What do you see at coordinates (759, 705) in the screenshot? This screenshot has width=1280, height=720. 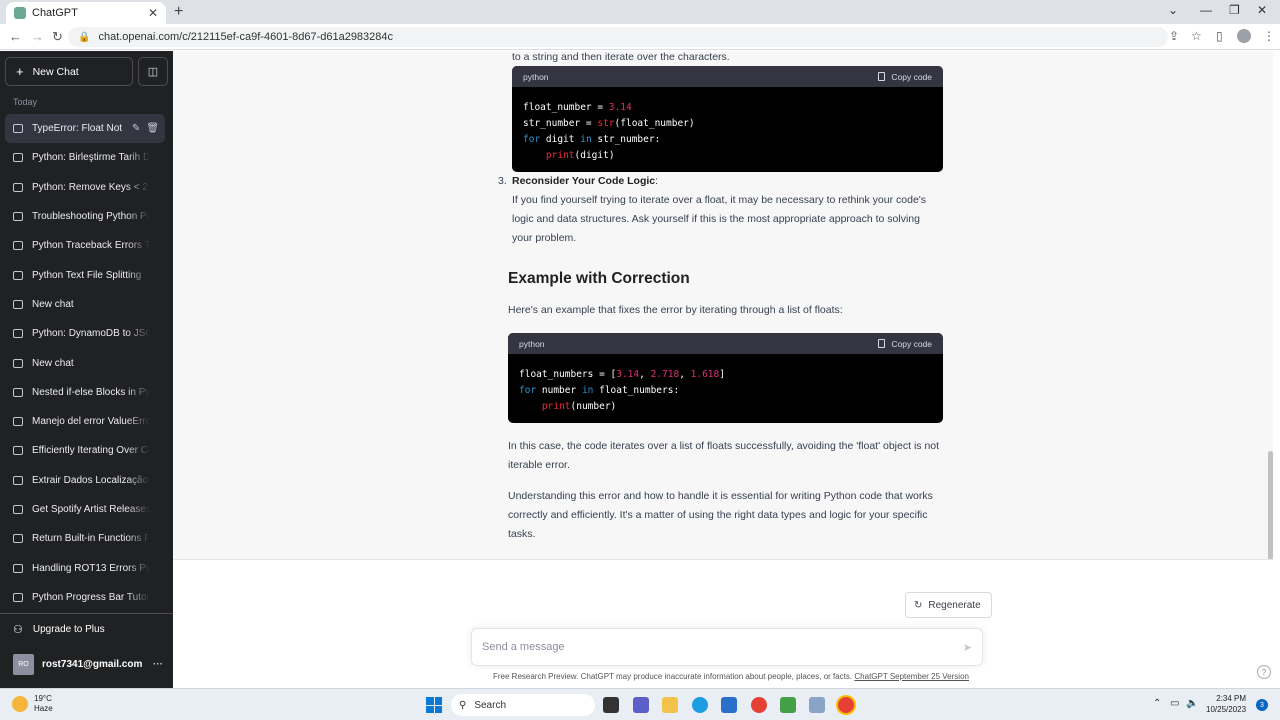 I see `chrome-icon` at bounding box center [759, 705].